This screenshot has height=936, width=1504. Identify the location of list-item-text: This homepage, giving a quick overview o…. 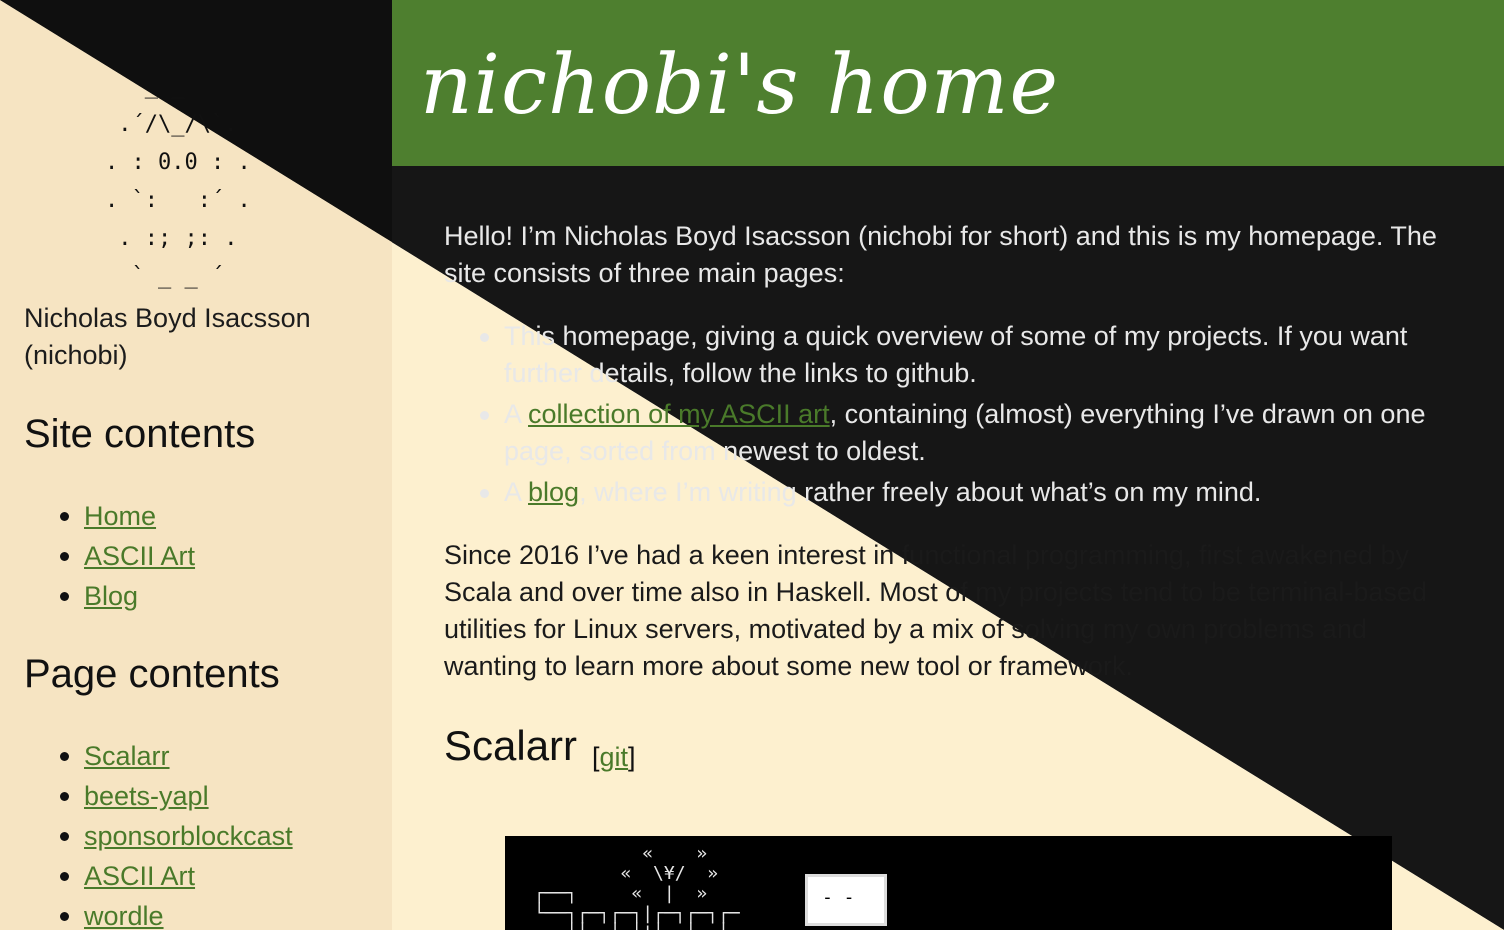
(956, 354).